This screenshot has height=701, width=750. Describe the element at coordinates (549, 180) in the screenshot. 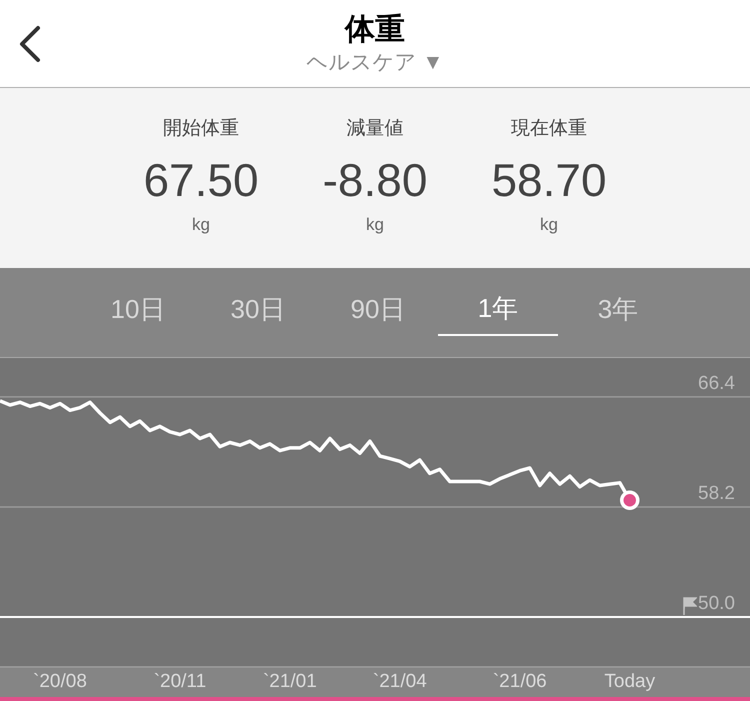

I see `stat-value: 58.70` at that location.